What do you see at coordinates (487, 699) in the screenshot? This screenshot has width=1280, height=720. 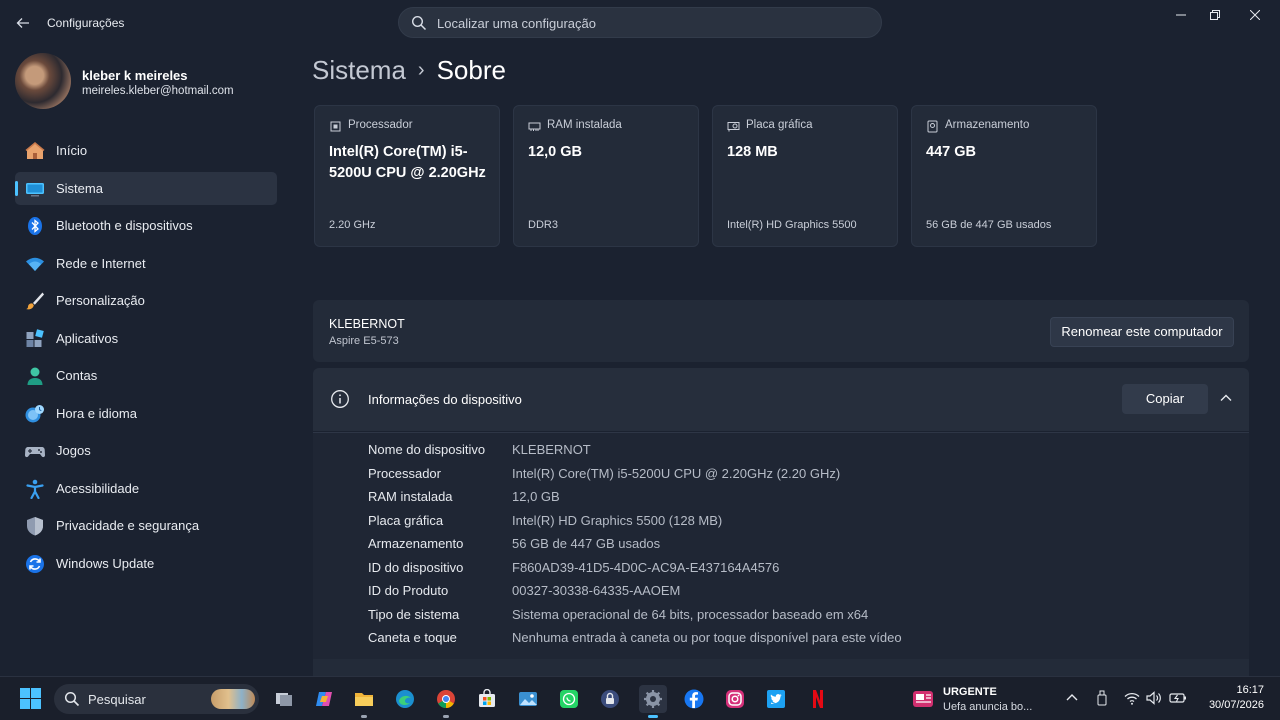 I see `store-button` at bounding box center [487, 699].